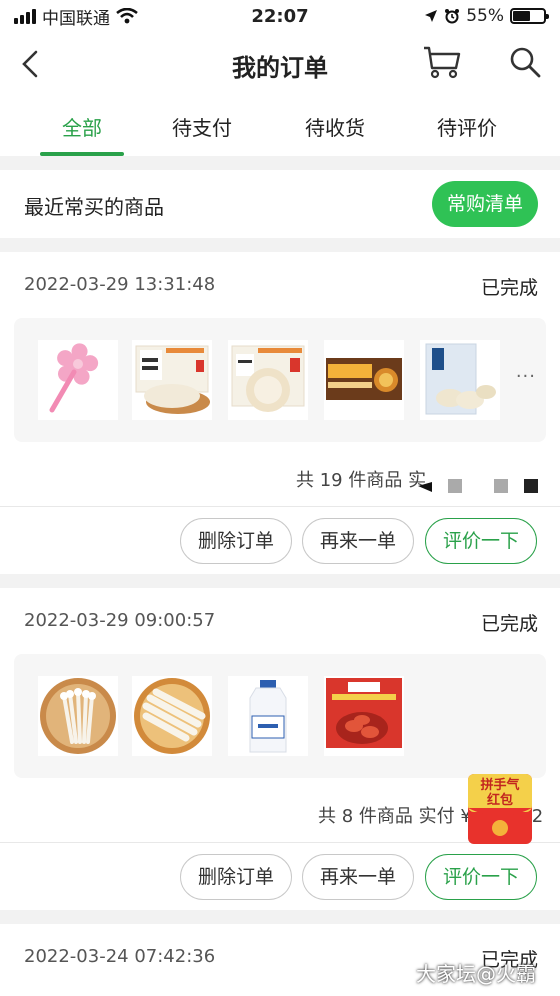 Image resolution: width=560 pixels, height=996 pixels. I want to click on goods-strip, so click(280, 716).